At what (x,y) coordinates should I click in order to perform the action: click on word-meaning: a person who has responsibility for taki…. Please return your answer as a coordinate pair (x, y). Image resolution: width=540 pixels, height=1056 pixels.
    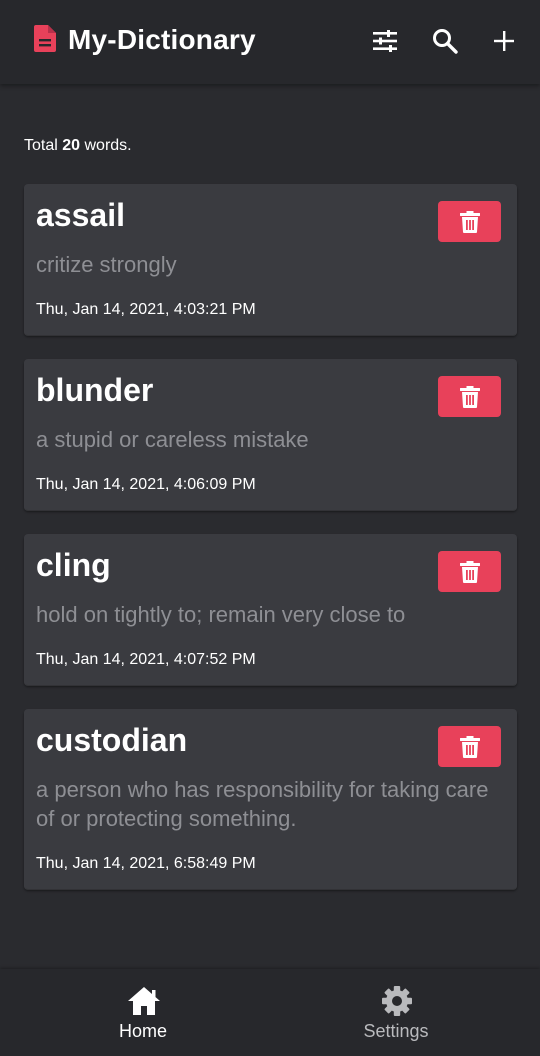
    Looking at the image, I should click on (262, 804).